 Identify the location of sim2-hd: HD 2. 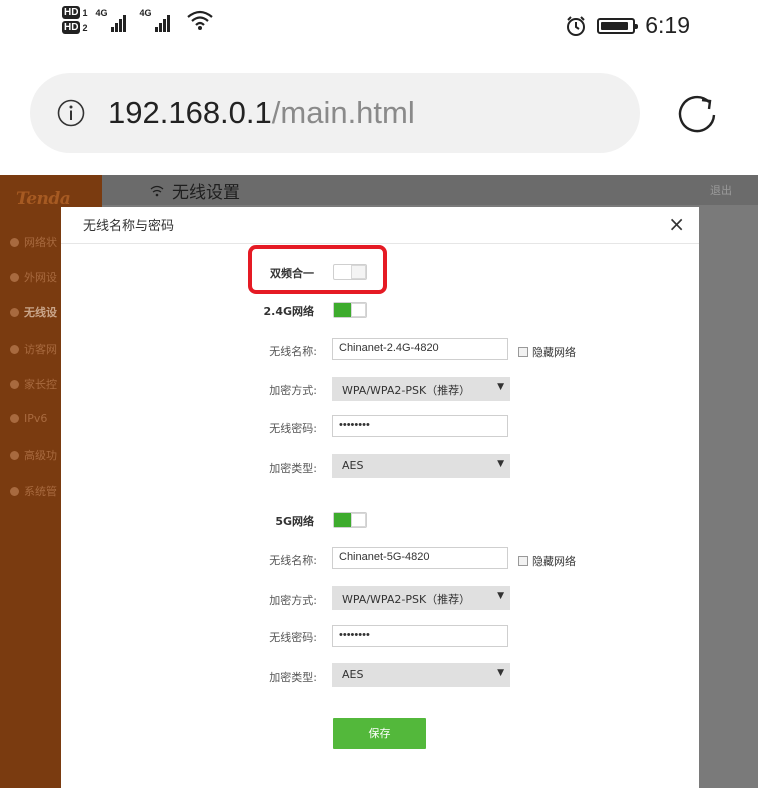
(74, 27).